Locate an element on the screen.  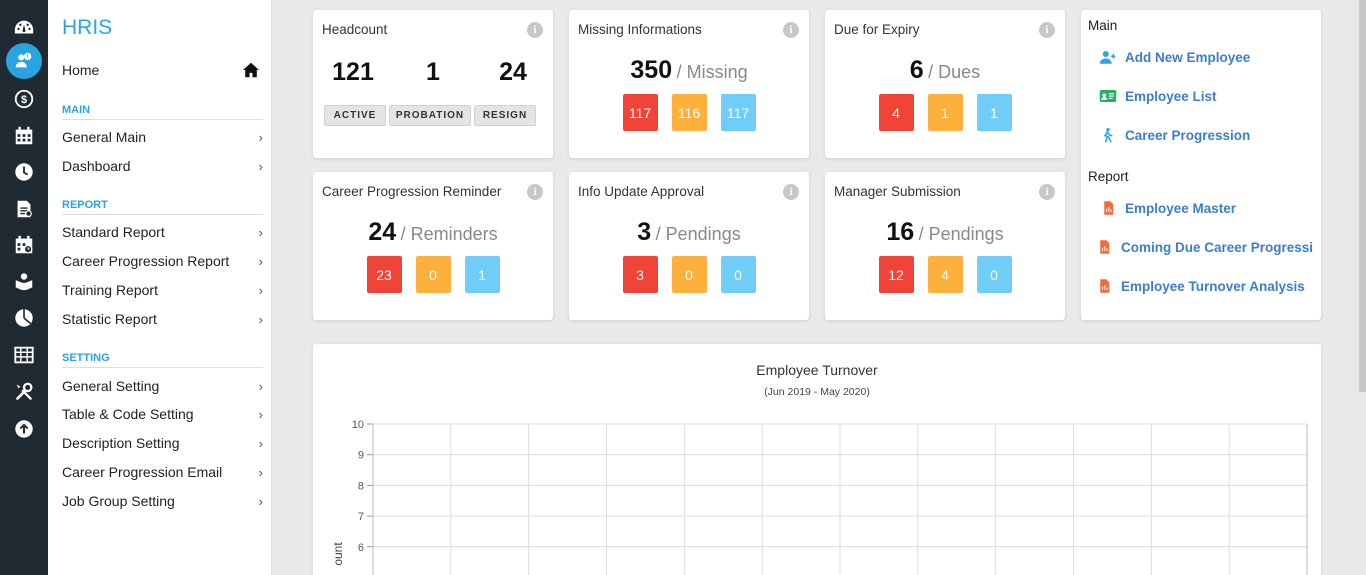
missing-count: 350 is located at coordinates (651, 70).